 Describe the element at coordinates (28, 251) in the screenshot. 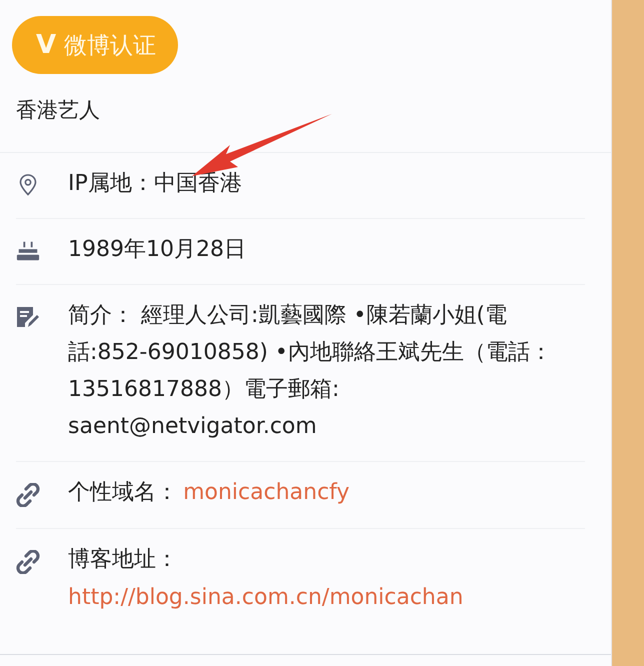

I see `cake-icon` at that location.